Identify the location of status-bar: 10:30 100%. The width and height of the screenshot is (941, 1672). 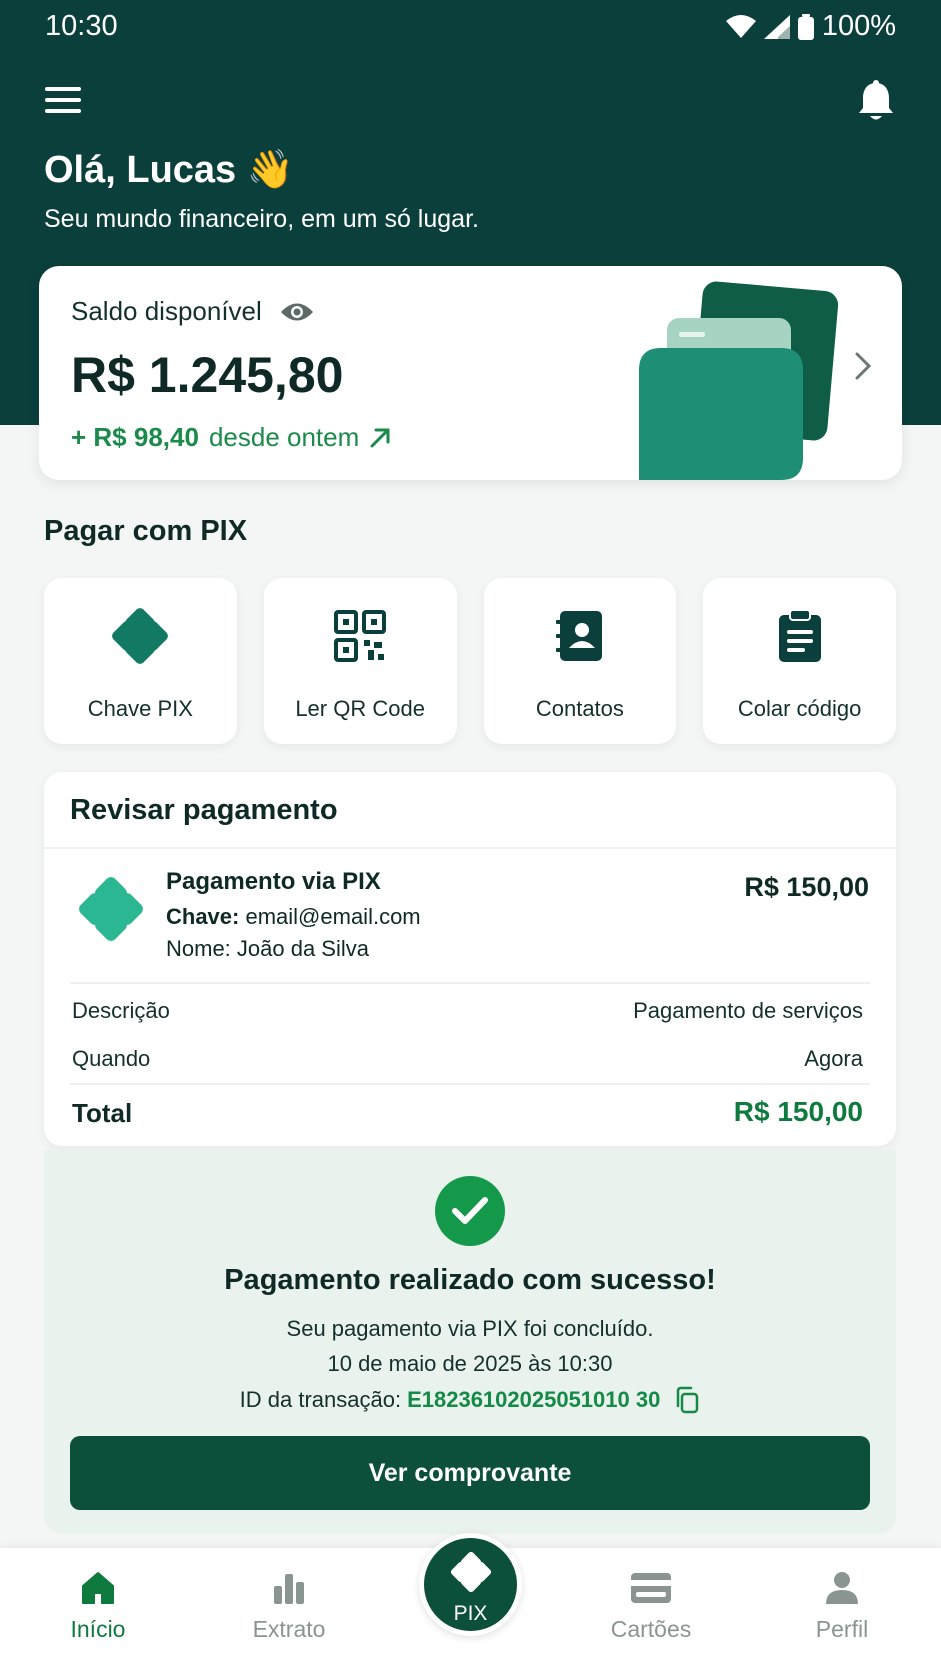
(470, 27).